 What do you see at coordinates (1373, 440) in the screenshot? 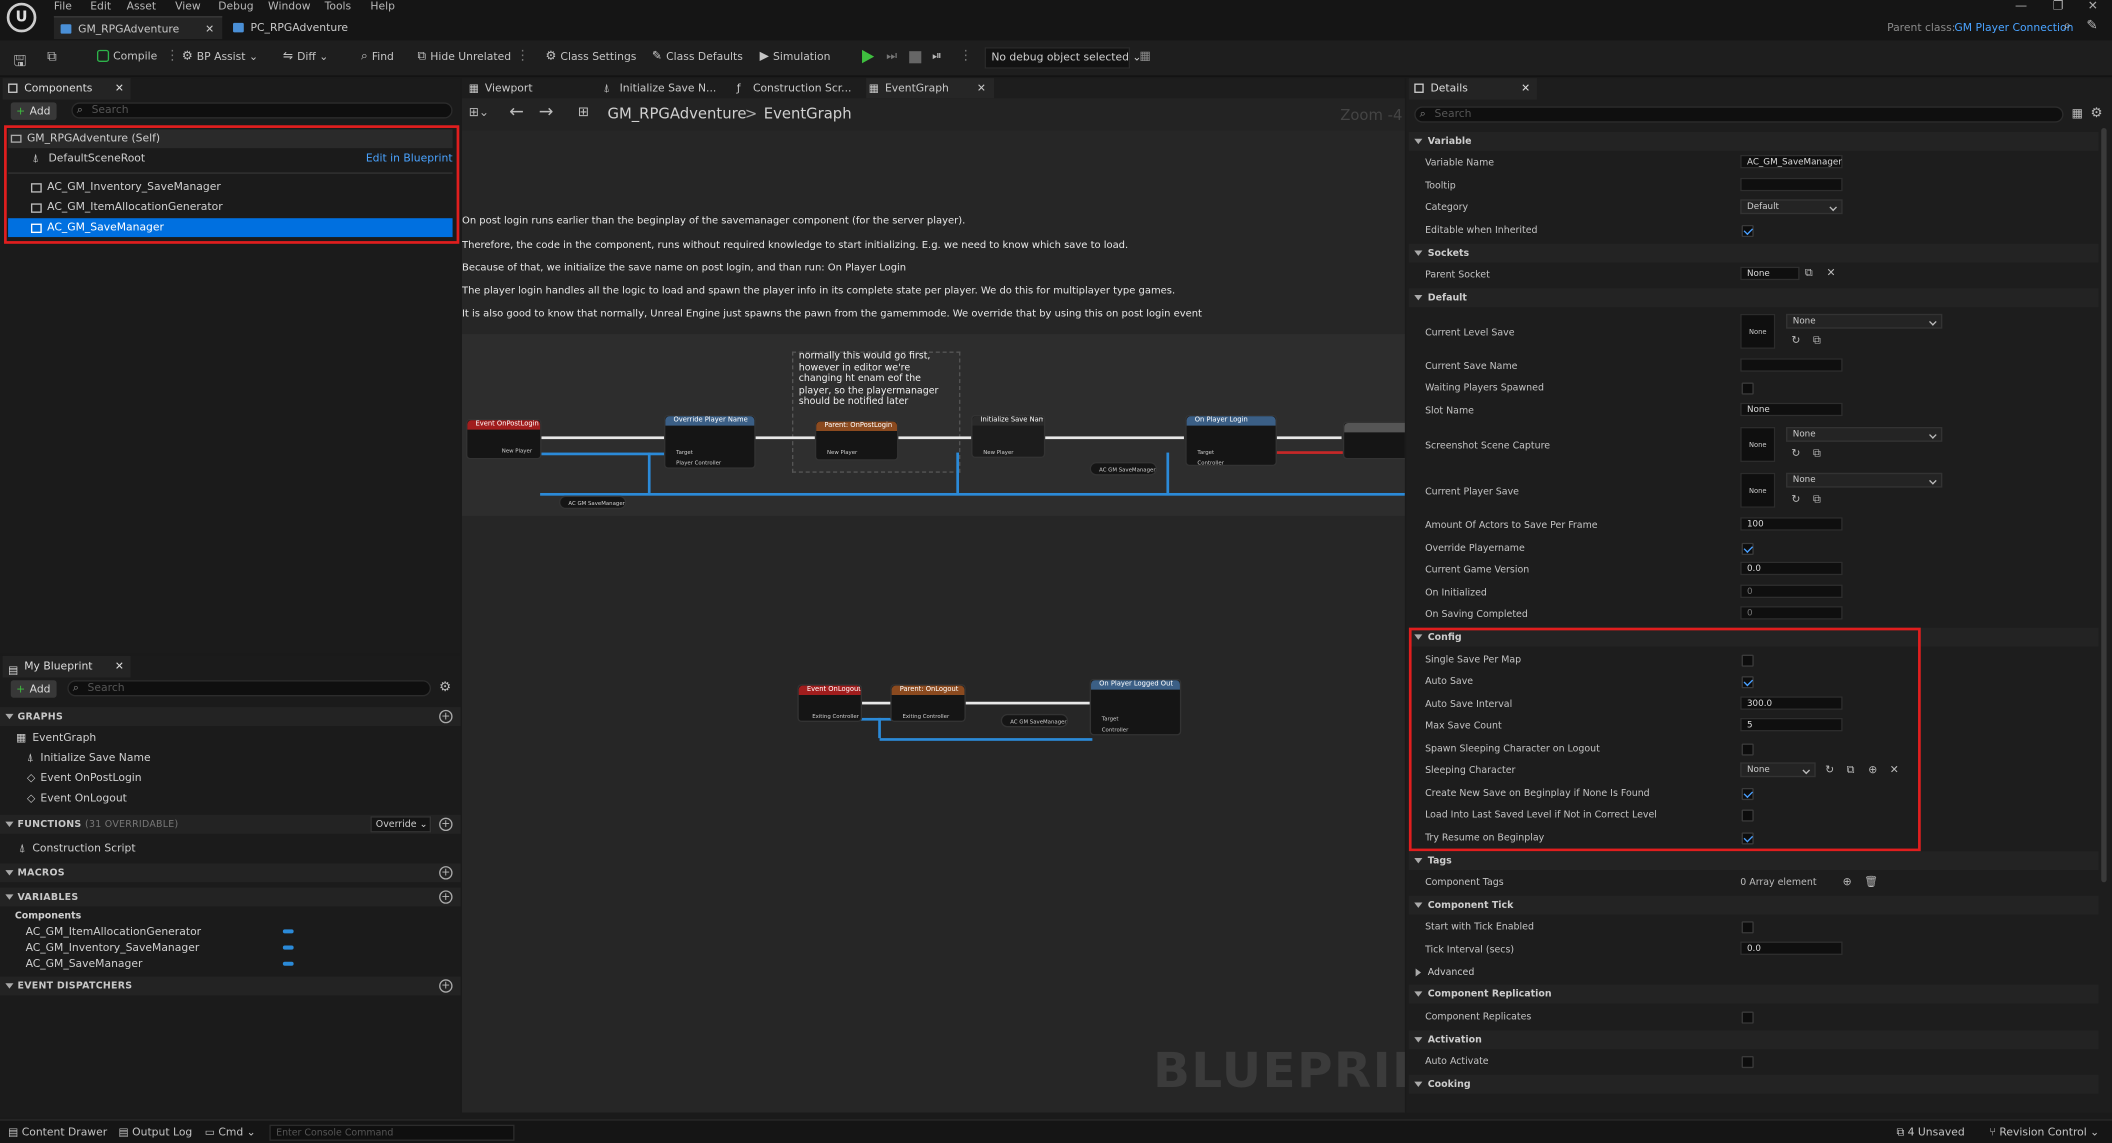
I see `next-node` at bounding box center [1373, 440].